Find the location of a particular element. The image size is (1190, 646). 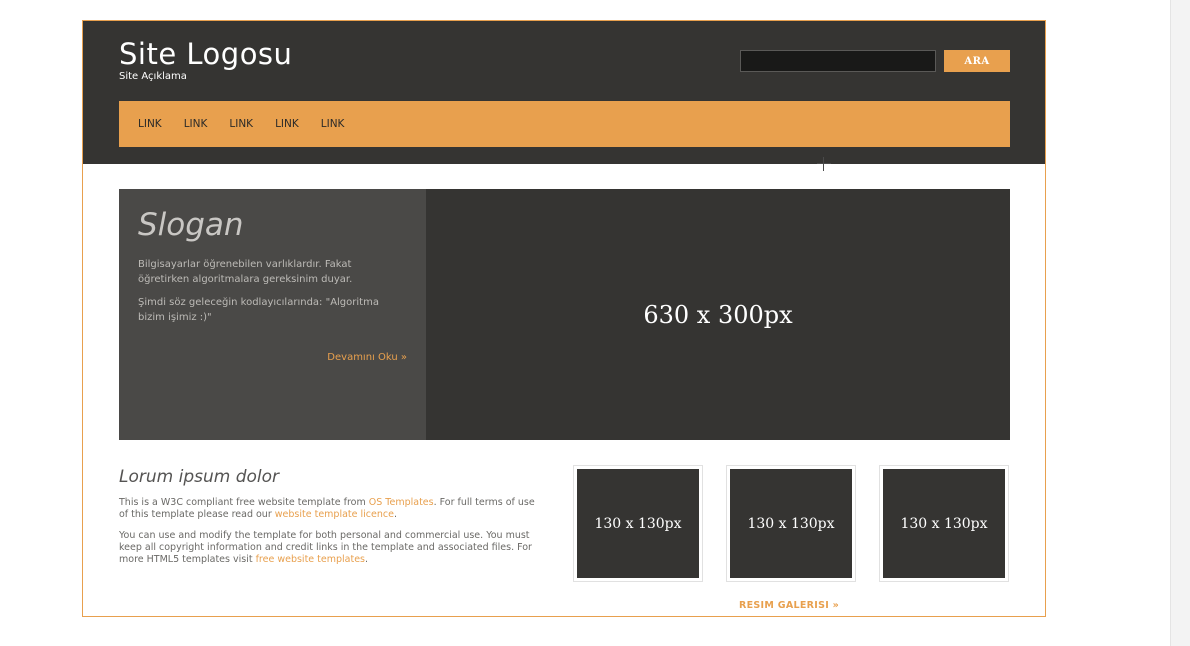

intro-heading: Lorum ipsum dolor is located at coordinates (199, 477).